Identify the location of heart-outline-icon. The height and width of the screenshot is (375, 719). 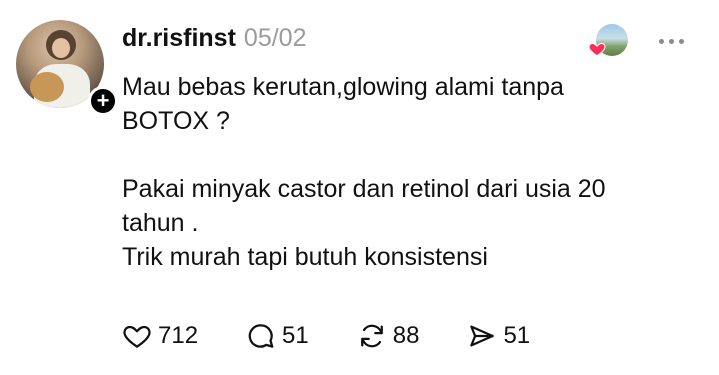
(137, 336).